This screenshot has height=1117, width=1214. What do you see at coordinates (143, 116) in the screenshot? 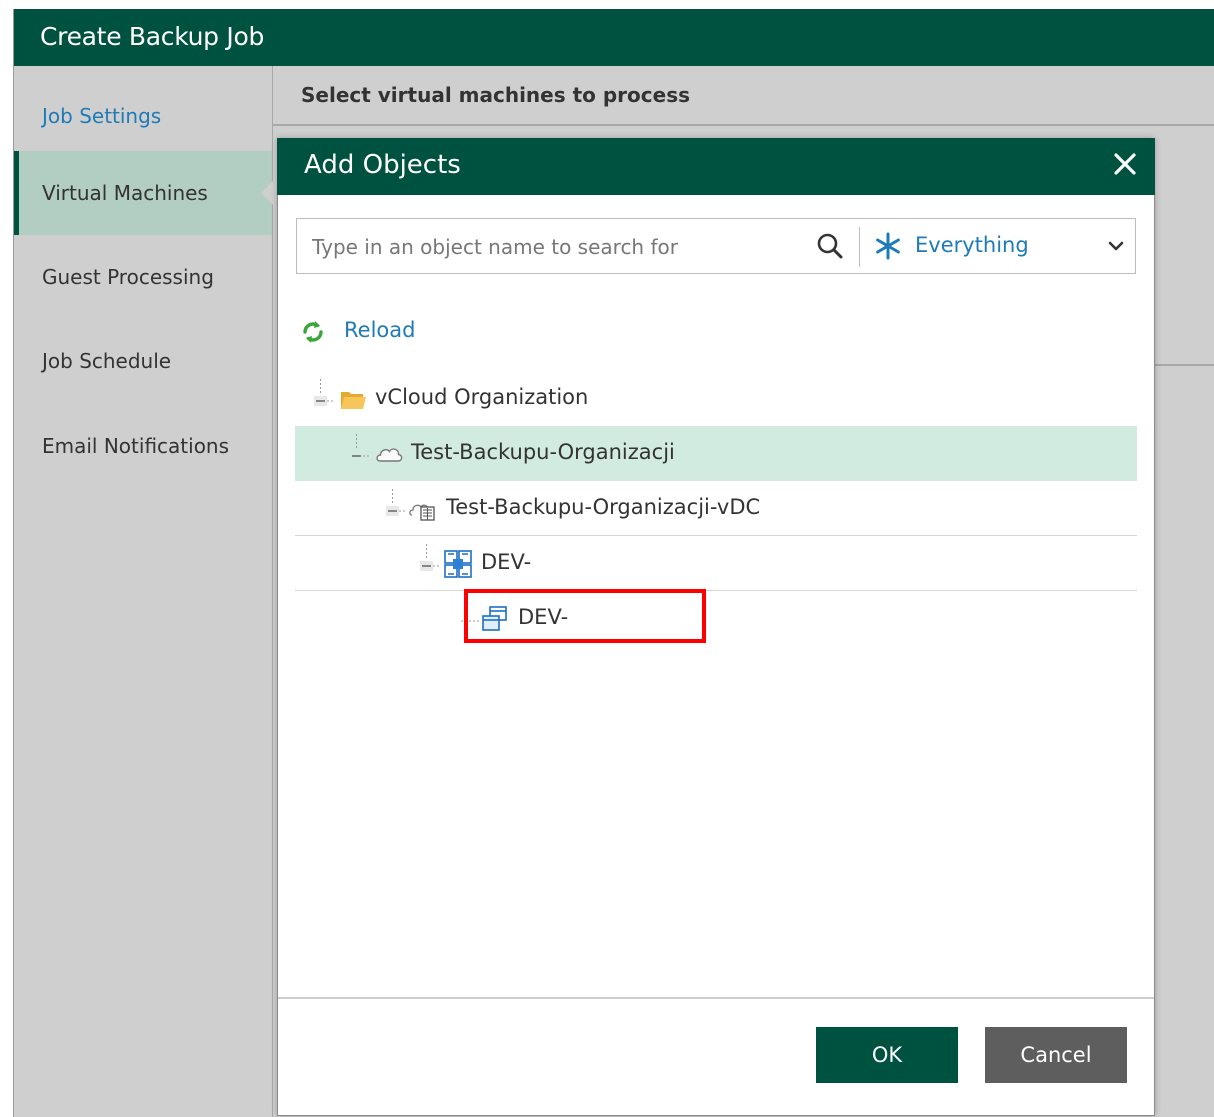
I see `step-job-settings: Job Settings` at bounding box center [143, 116].